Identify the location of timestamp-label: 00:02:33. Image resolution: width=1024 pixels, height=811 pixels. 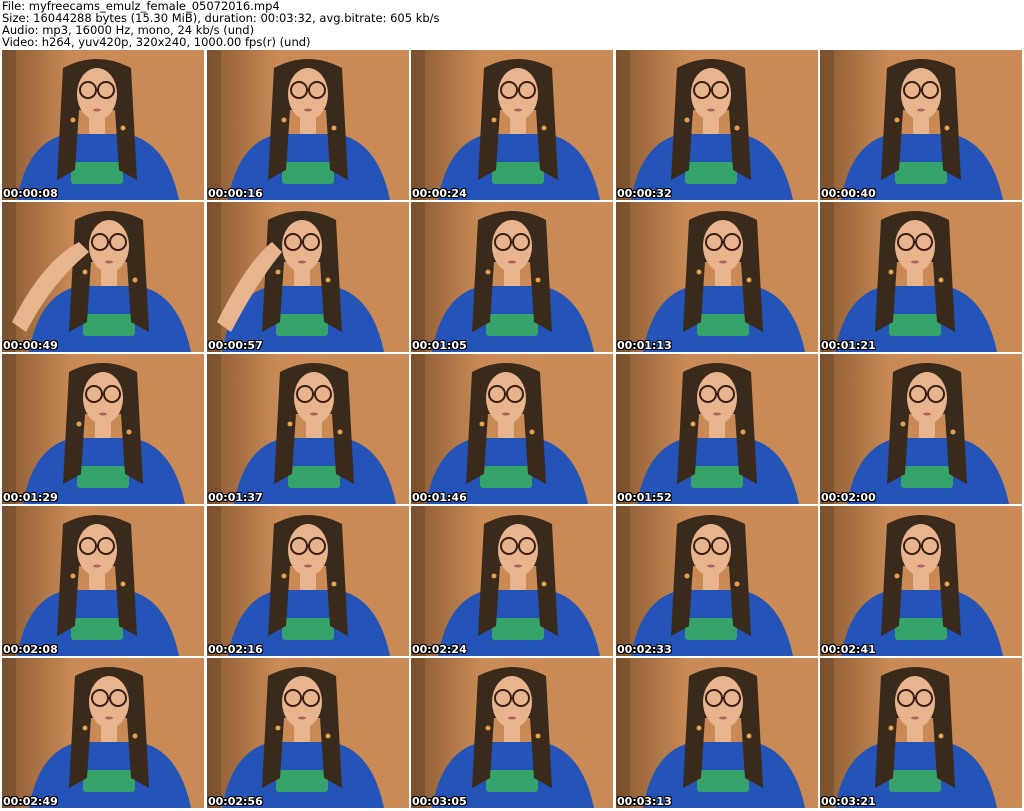
(644, 649).